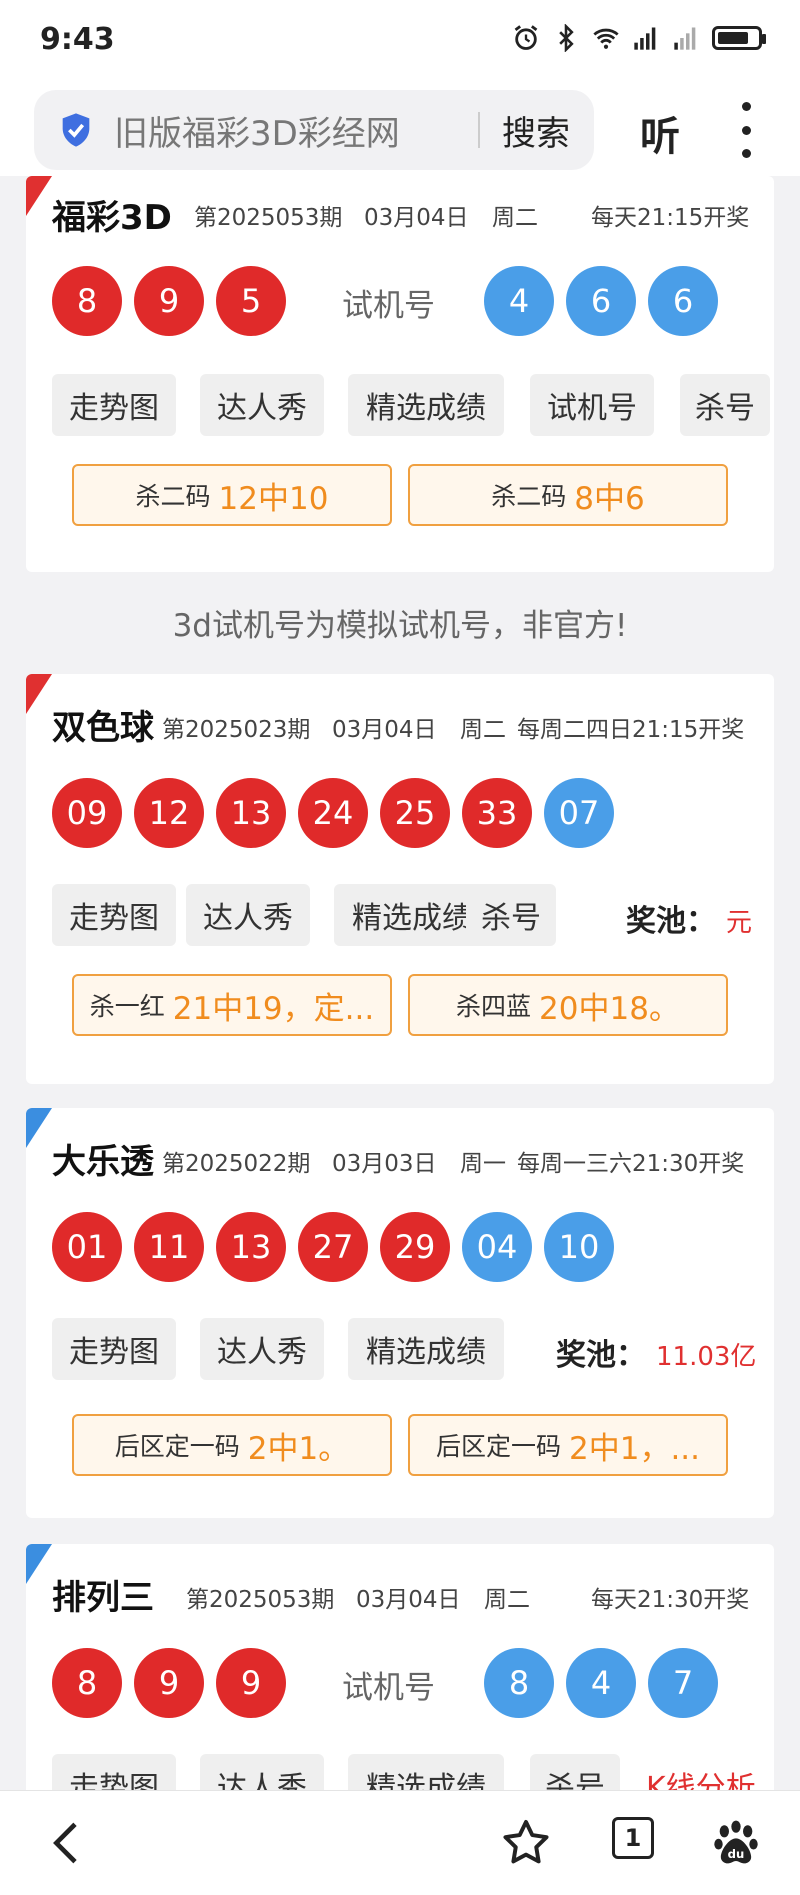 The width and height of the screenshot is (800, 1895). I want to click on red-ball: 09, so click(87, 813).